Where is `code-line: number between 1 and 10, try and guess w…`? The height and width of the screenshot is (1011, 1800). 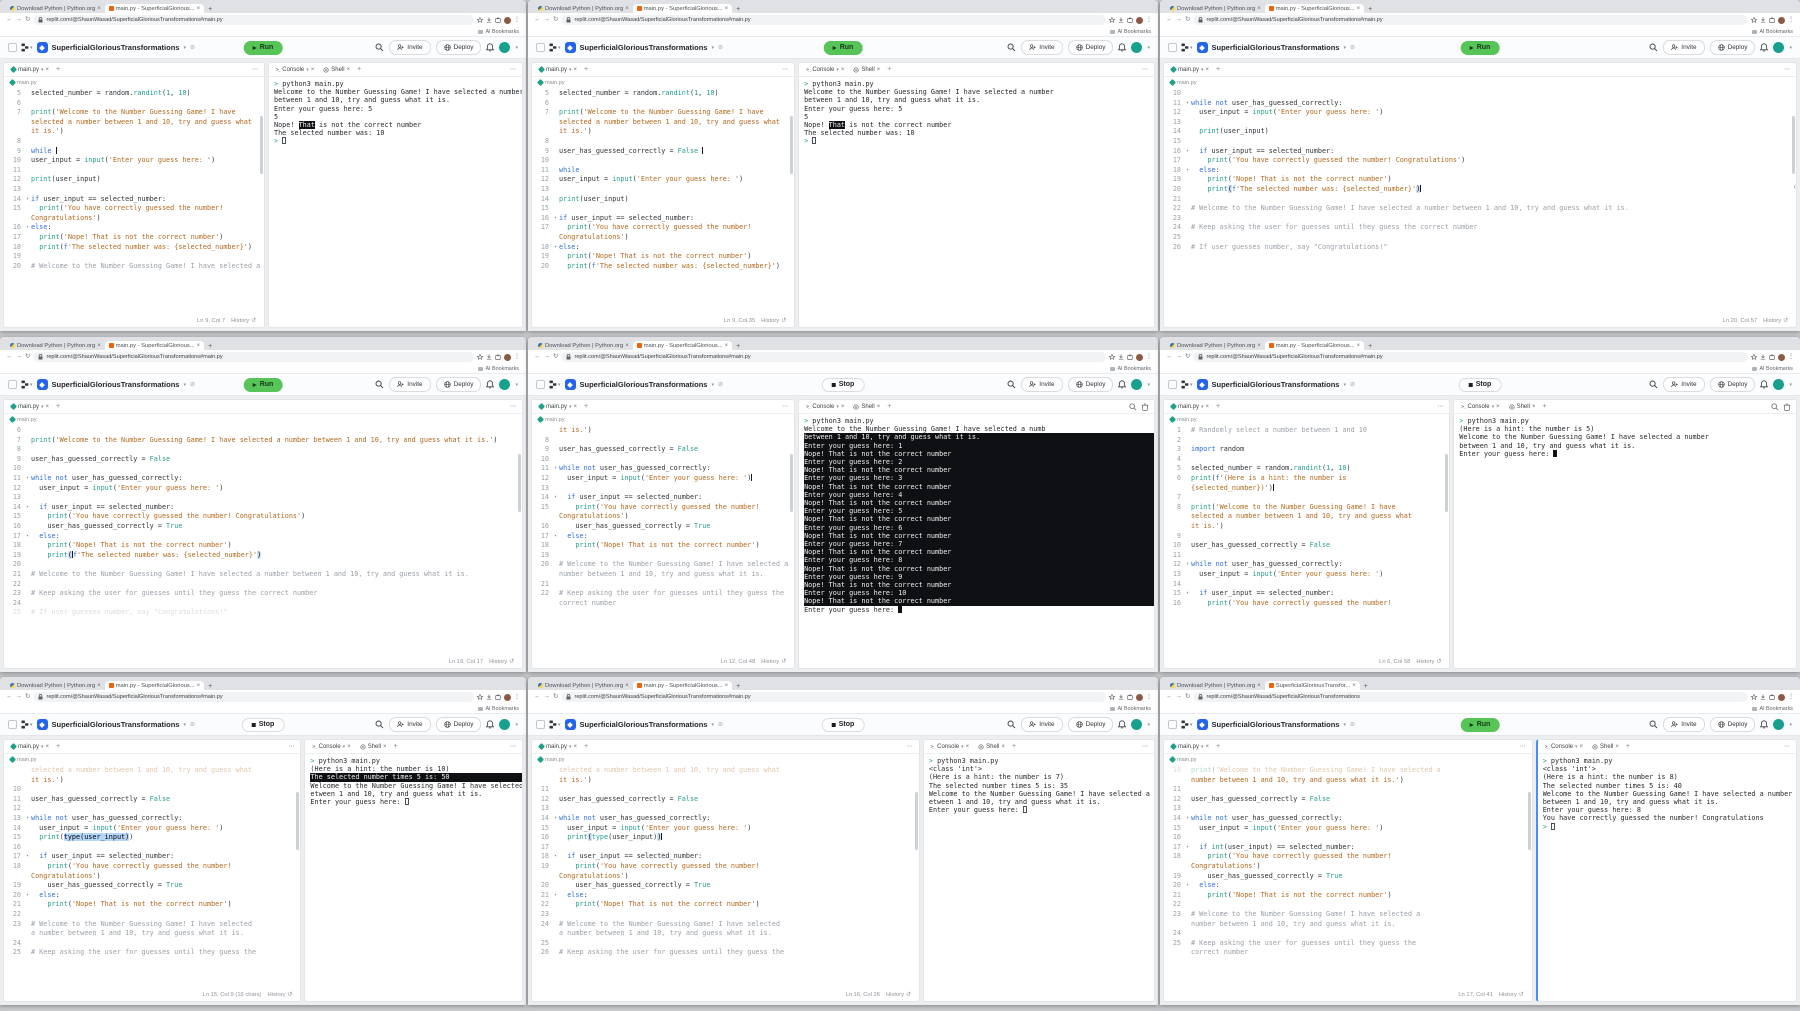
code-line: number between 1 and 10, try and guess w… is located at coordinates (1348, 781).